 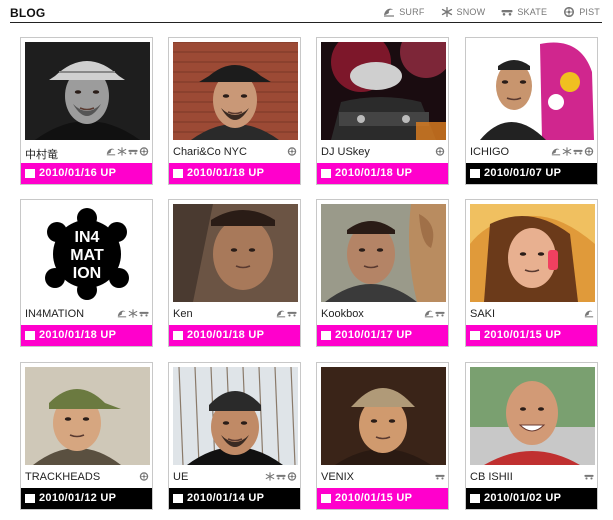 I want to click on card-name-bar: VENIX, so click(x=383, y=477).